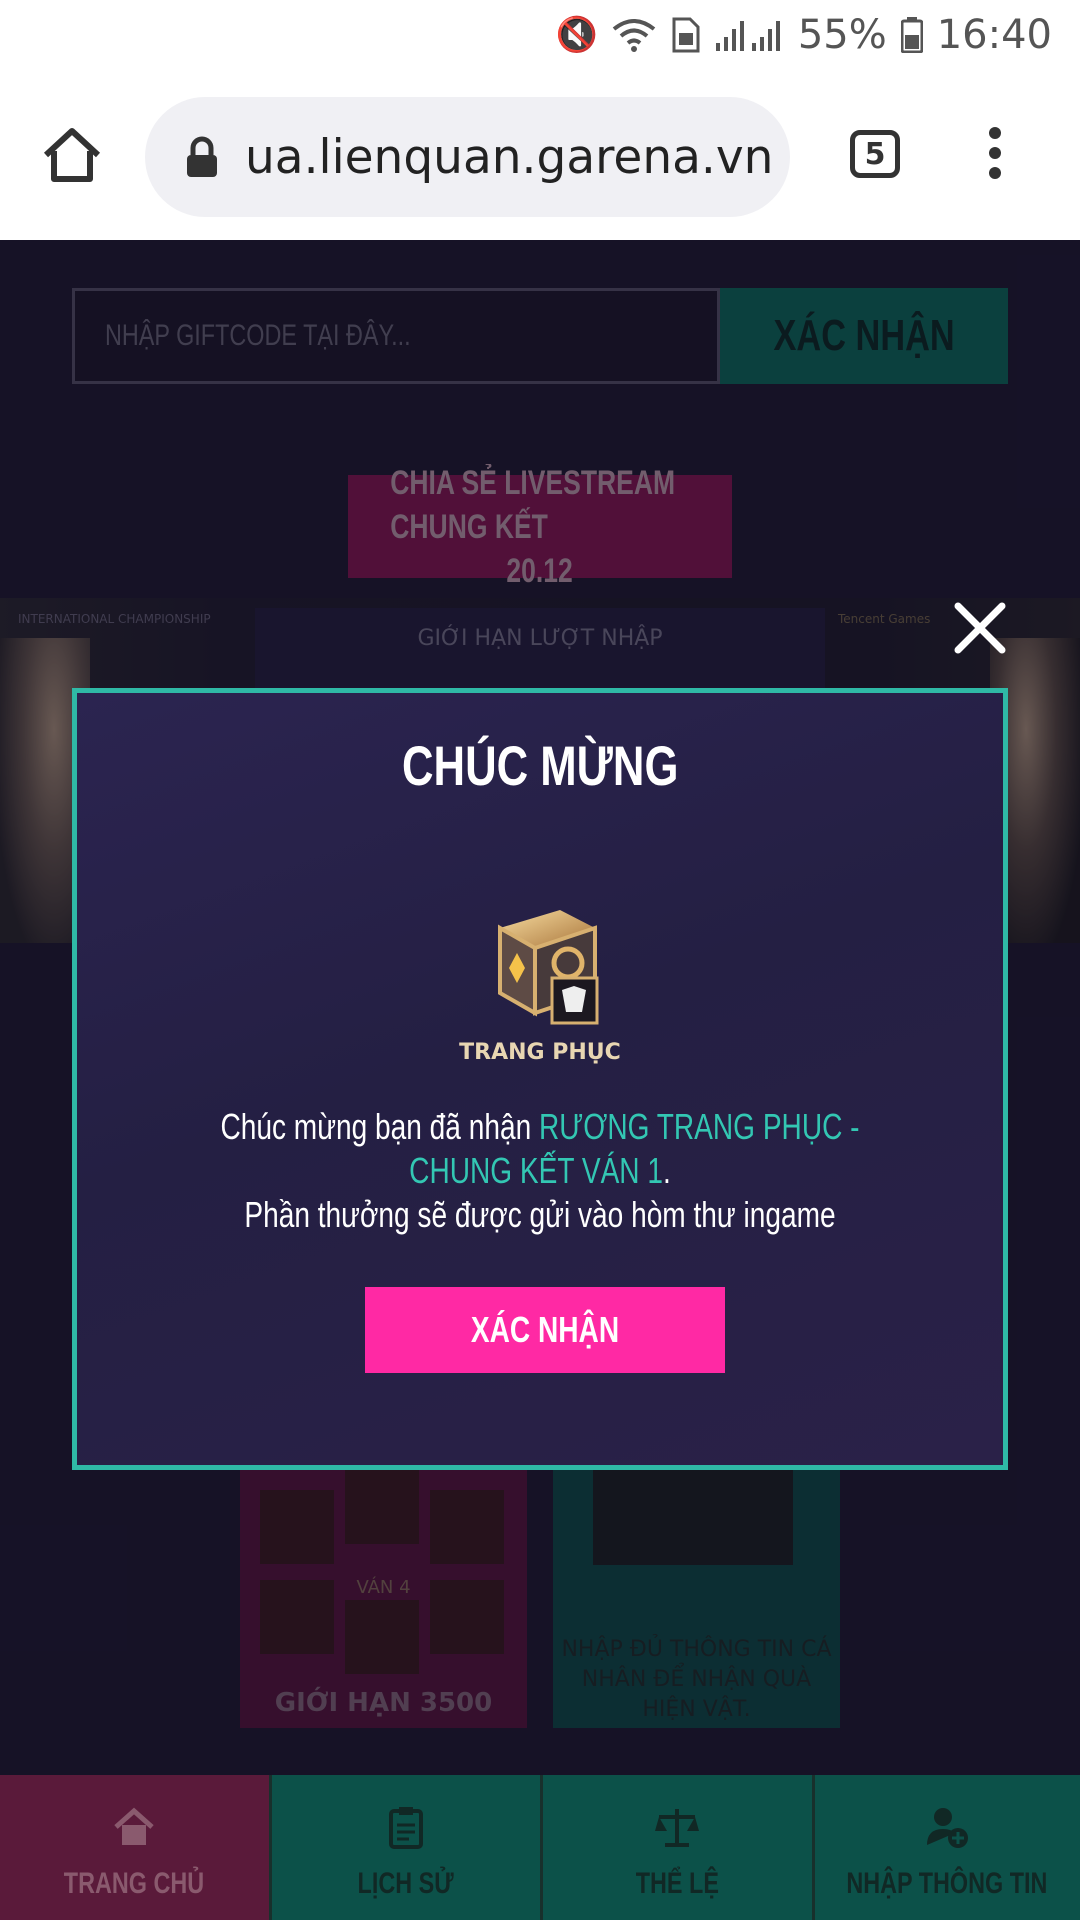  I want to click on message-suffix: ., so click(666, 1170).